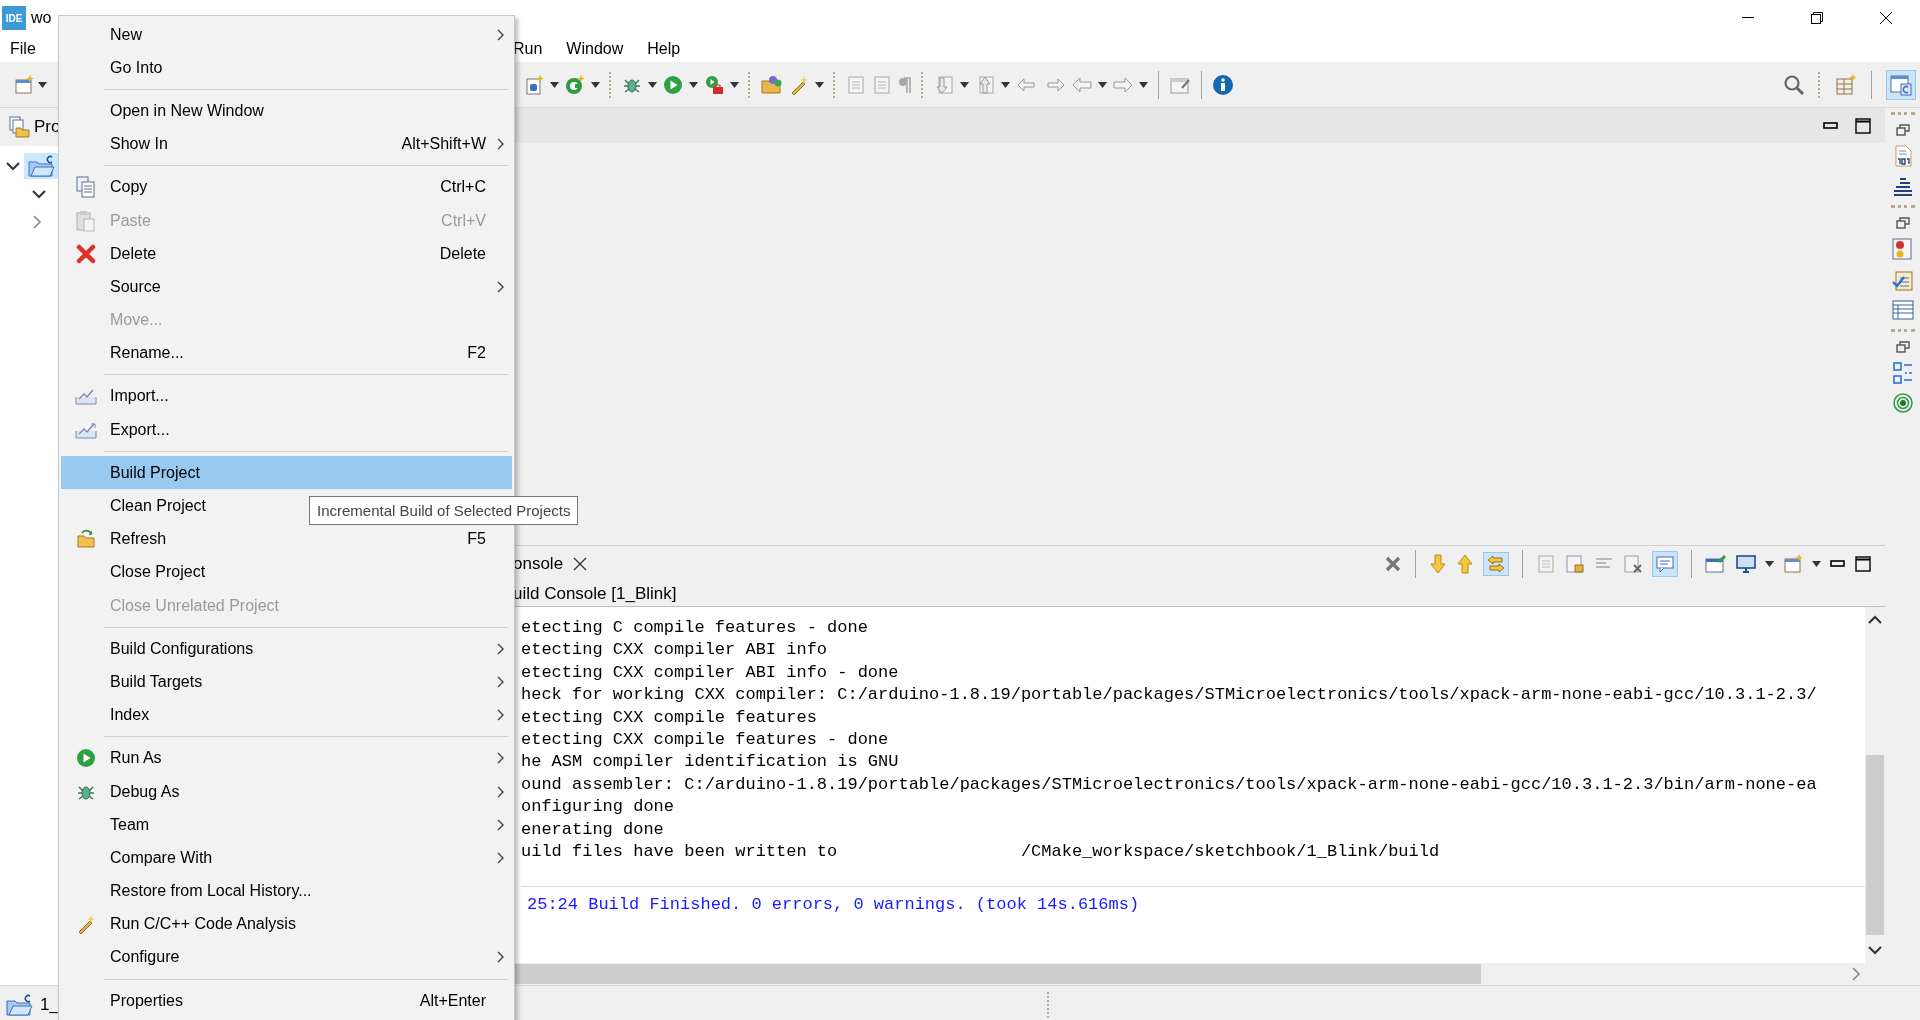  Describe the element at coordinates (42, 166) in the screenshot. I see `selected-tree-item` at that location.